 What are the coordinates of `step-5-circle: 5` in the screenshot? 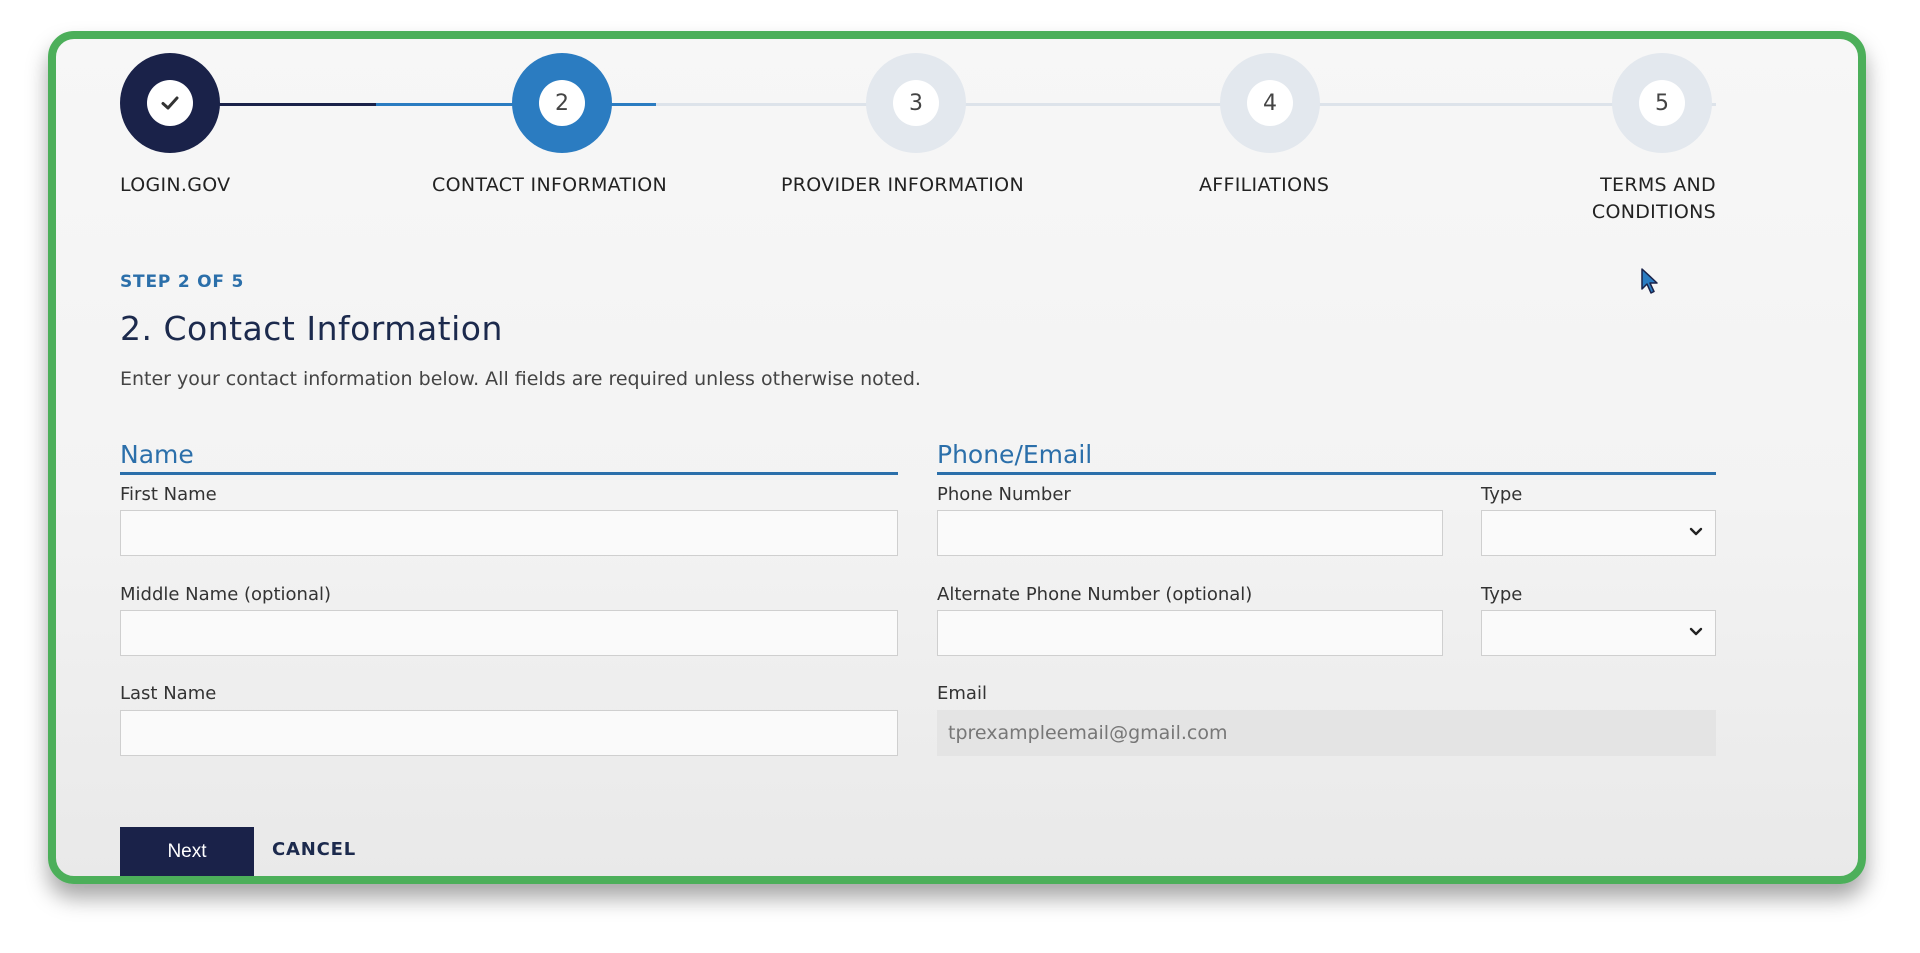 It's located at (1662, 103).